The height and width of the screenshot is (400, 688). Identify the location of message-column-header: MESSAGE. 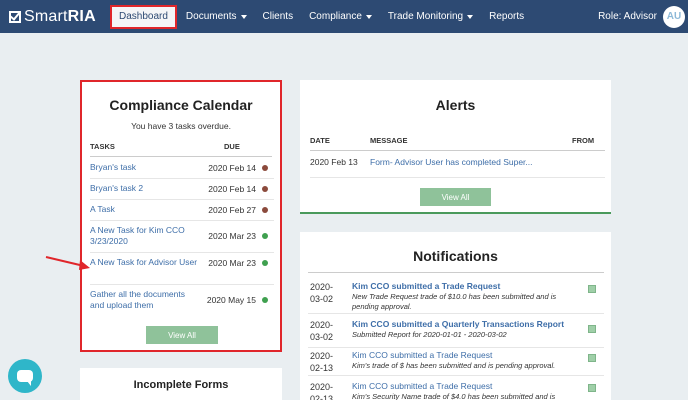
(389, 140).